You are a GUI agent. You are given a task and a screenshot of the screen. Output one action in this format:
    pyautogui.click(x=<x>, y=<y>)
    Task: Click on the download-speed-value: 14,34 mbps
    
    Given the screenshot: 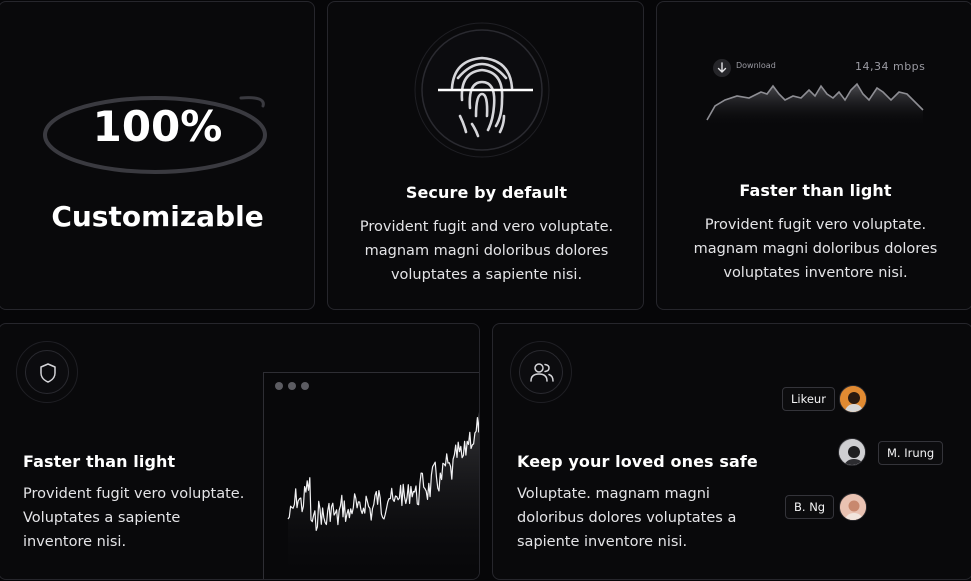 What is the action you would take?
    pyautogui.click(x=890, y=66)
    